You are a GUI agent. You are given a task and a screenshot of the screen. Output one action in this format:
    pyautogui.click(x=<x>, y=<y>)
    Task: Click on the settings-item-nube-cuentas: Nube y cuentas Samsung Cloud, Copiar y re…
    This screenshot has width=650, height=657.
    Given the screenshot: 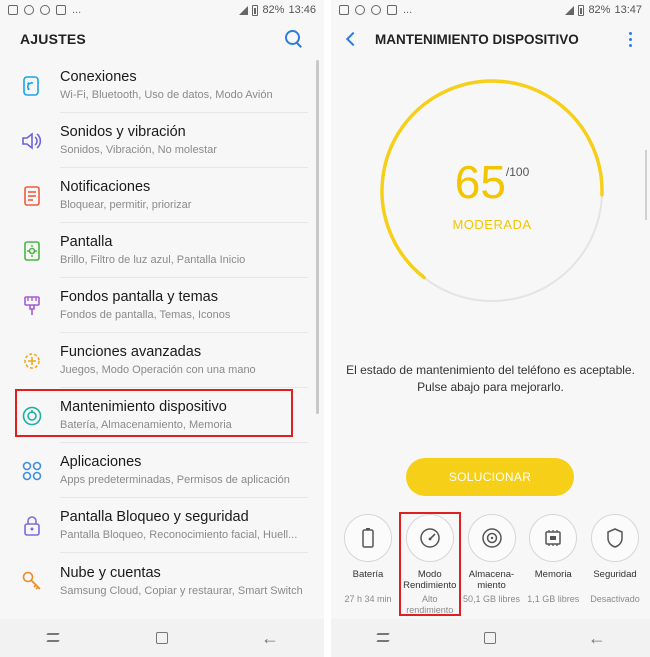 What is the action you would take?
    pyautogui.click(x=158, y=580)
    